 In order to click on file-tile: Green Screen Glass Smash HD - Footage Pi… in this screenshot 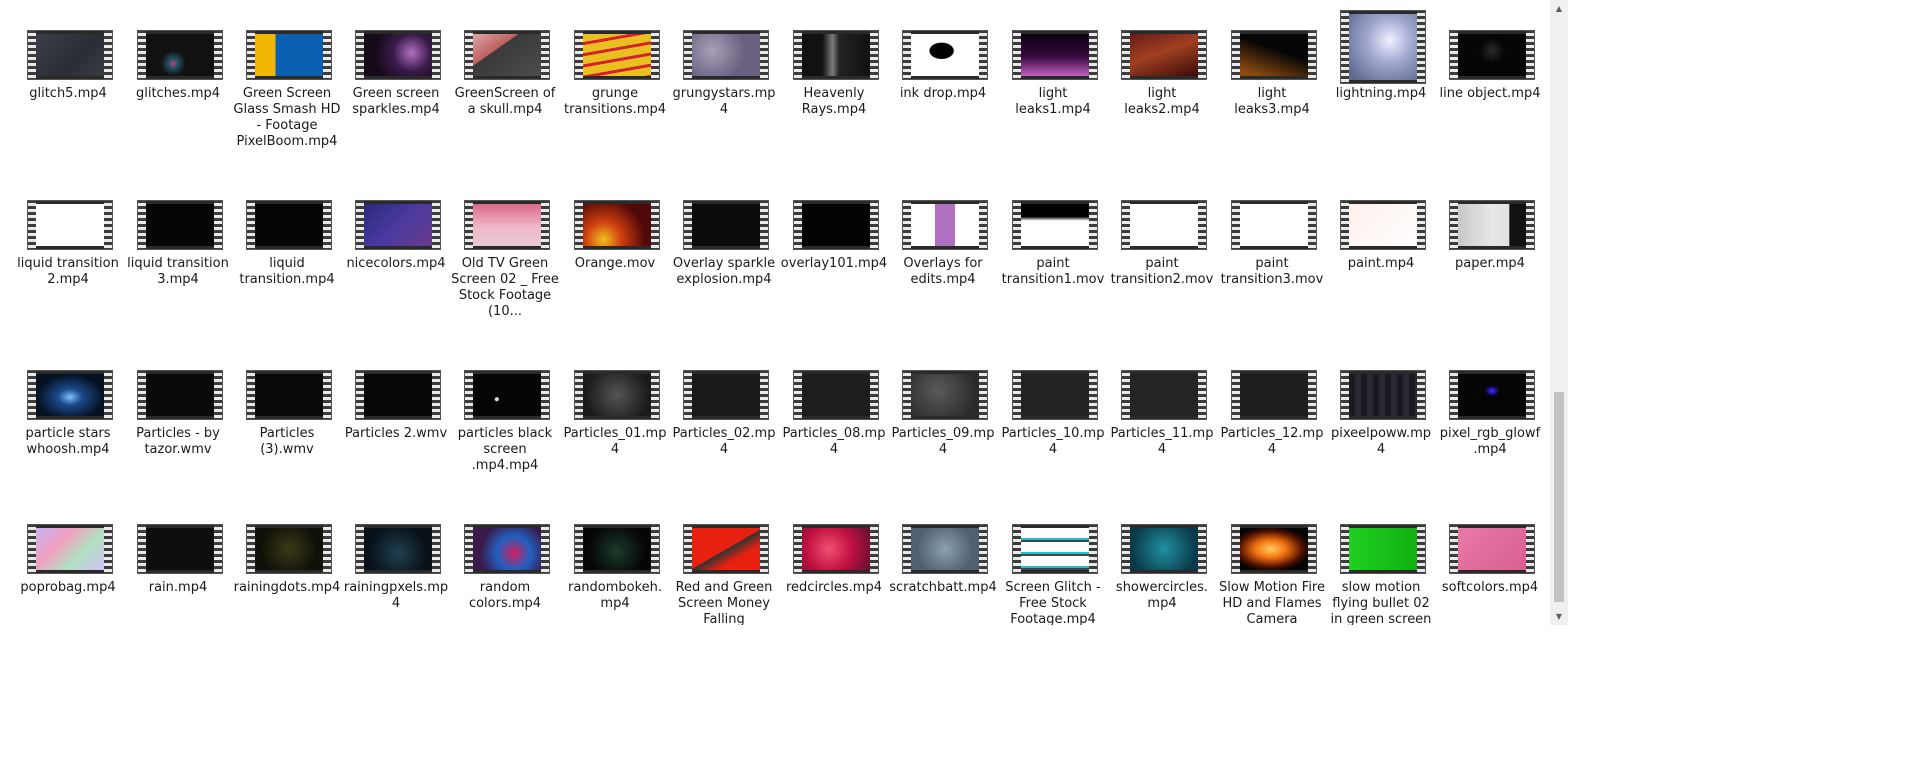, I will do `click(287, 90)`.